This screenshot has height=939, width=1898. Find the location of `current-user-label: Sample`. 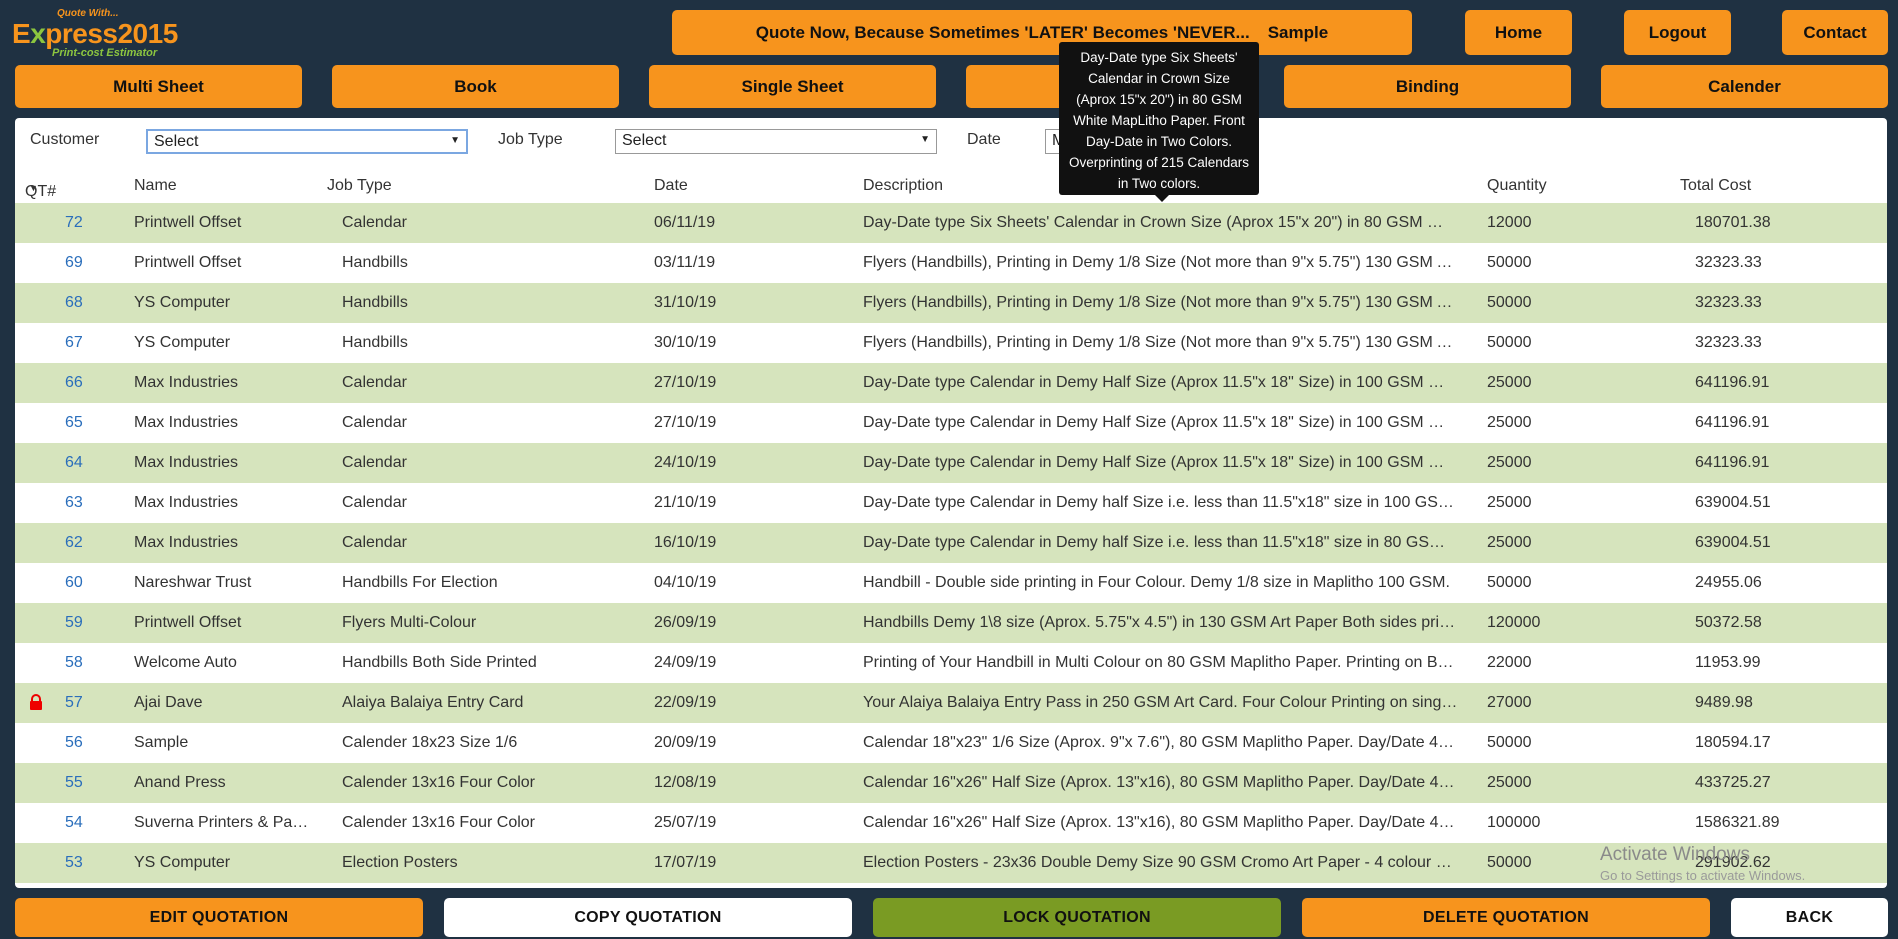

current-user-label: Sample is located at coordinates (1298, 32).